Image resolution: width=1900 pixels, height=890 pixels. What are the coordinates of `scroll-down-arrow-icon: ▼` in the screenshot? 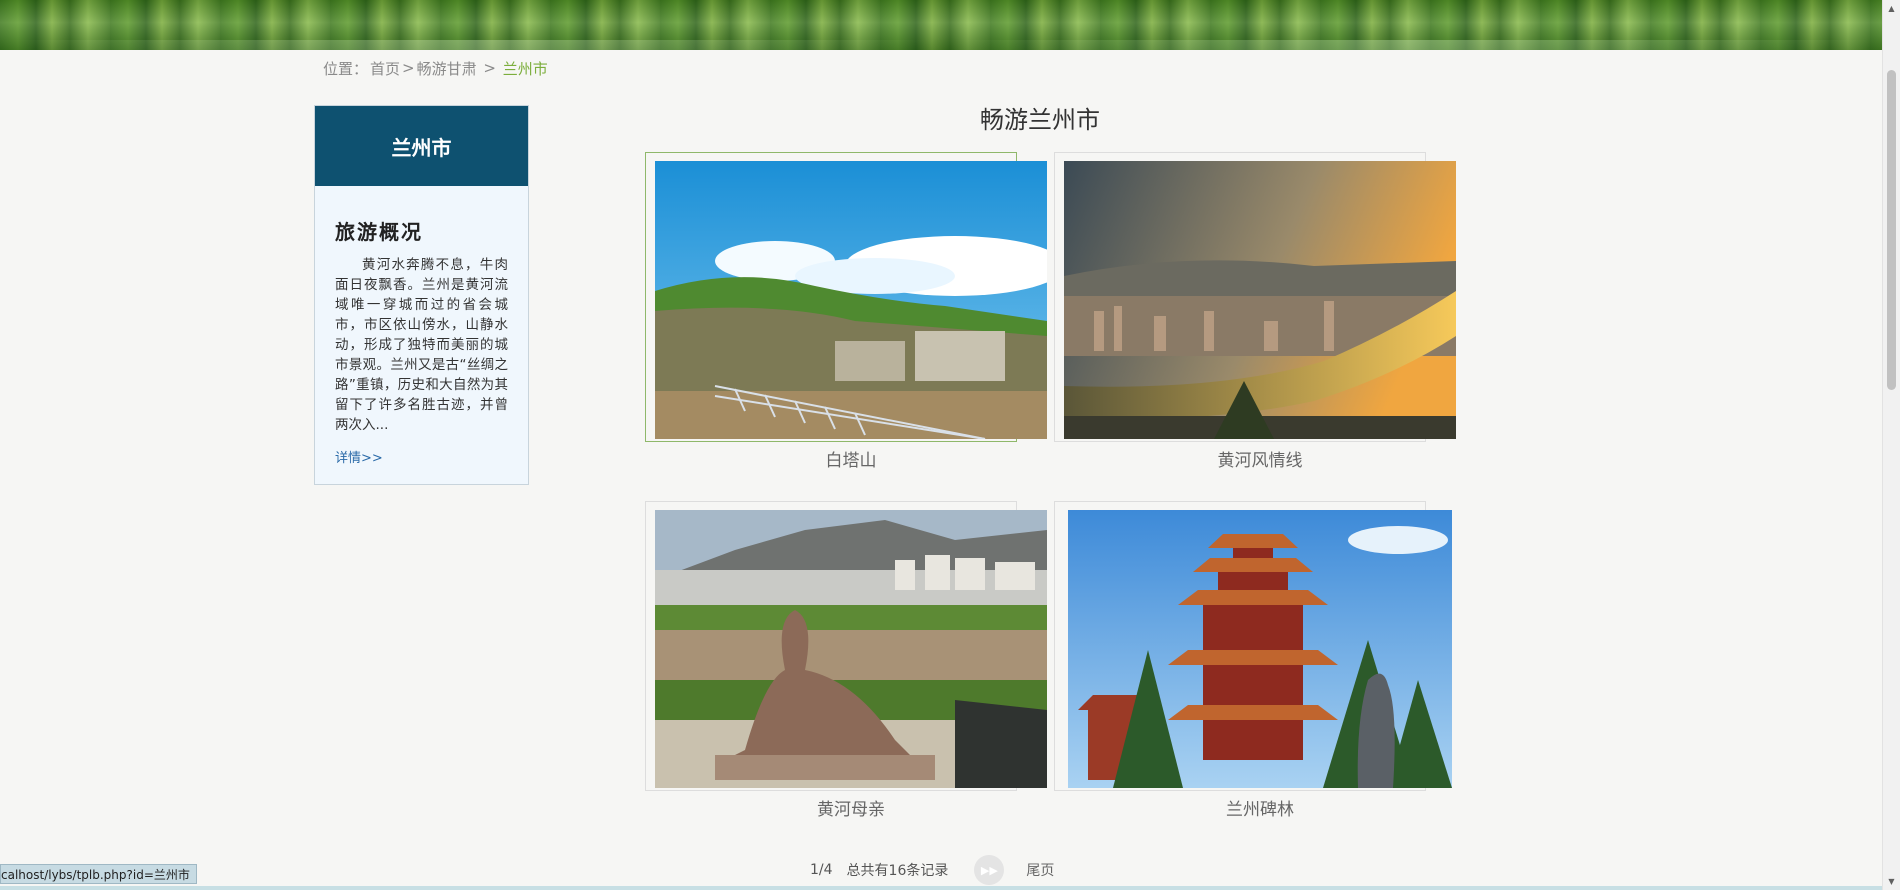 It's located at (1891, 881).